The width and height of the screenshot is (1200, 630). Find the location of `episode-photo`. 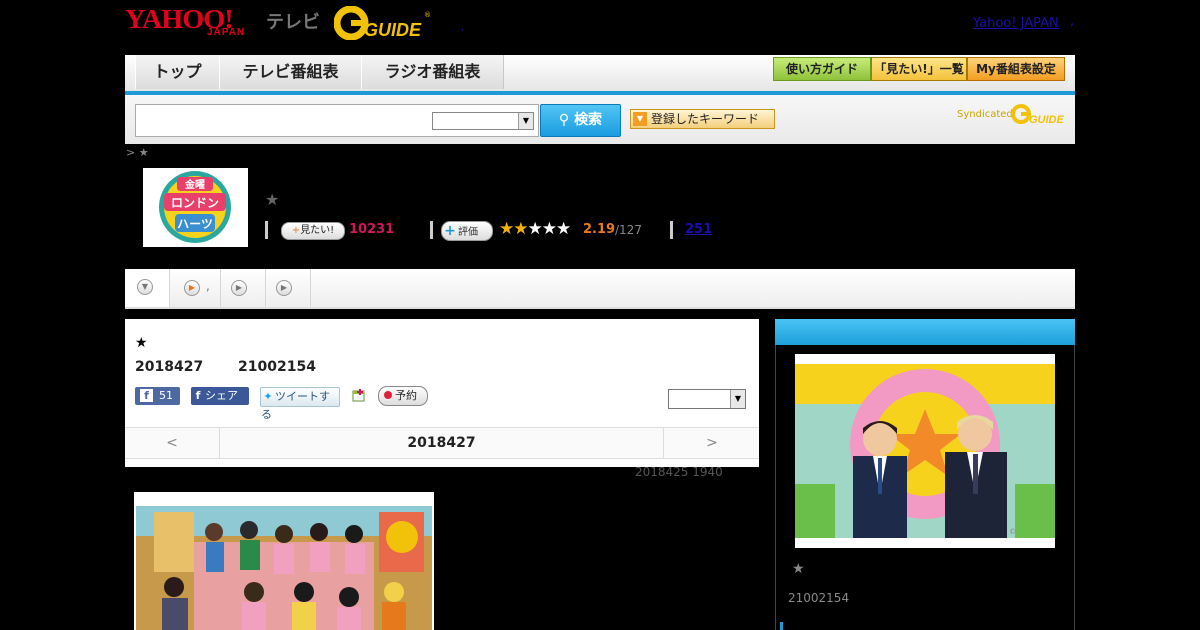

episode-photo is located at coordinates (284, 561).